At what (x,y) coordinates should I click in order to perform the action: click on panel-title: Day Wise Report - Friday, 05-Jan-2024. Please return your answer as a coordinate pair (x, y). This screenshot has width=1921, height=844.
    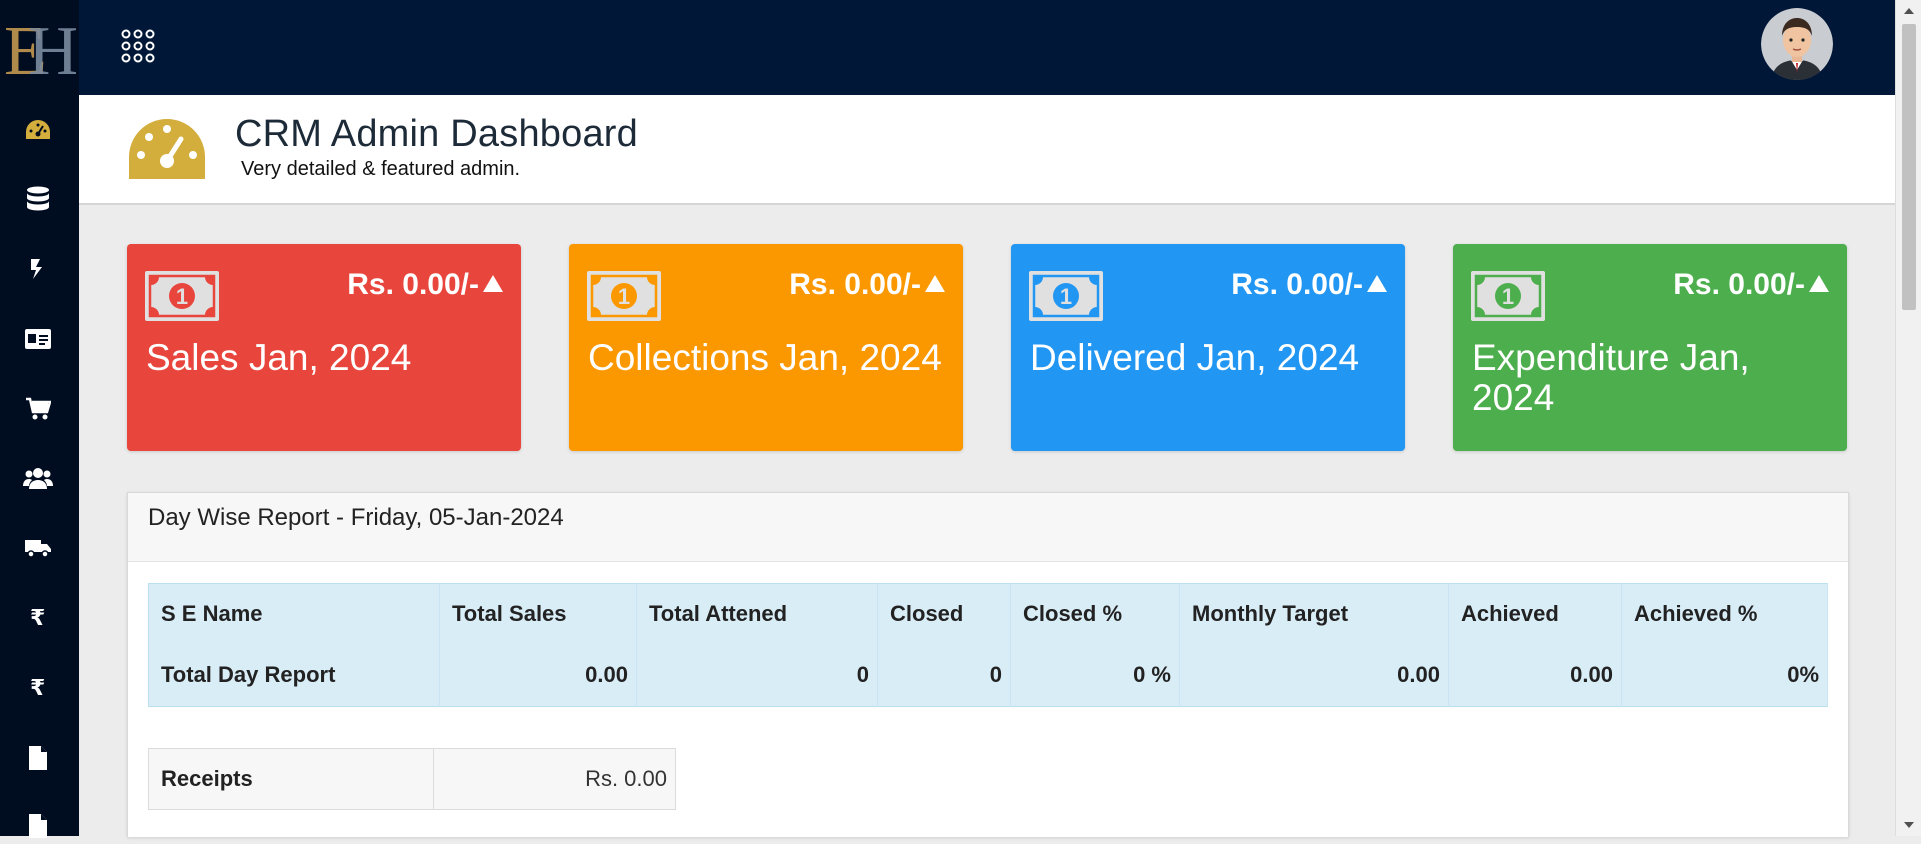
    Looking at the image, I should click on (356, 517).